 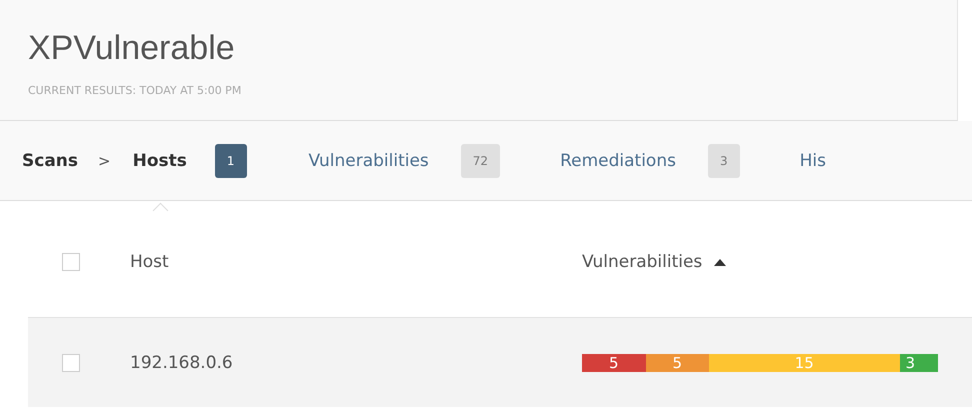 I want to click on severity-segment: 3, so click(x=919, y=363).